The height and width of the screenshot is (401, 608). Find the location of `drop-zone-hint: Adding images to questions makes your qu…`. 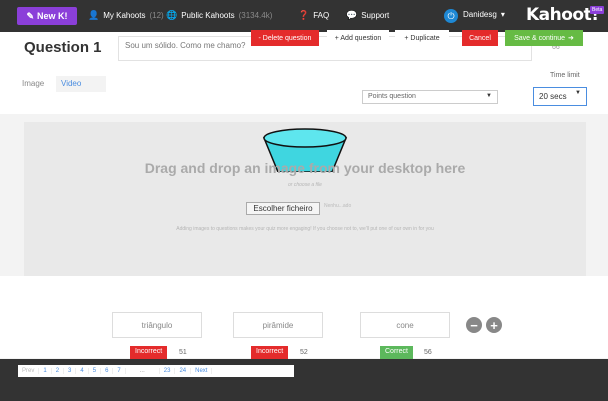

drop-zone-hint: Adding images to questions makes your qu… is located at coordinates (305, 229).